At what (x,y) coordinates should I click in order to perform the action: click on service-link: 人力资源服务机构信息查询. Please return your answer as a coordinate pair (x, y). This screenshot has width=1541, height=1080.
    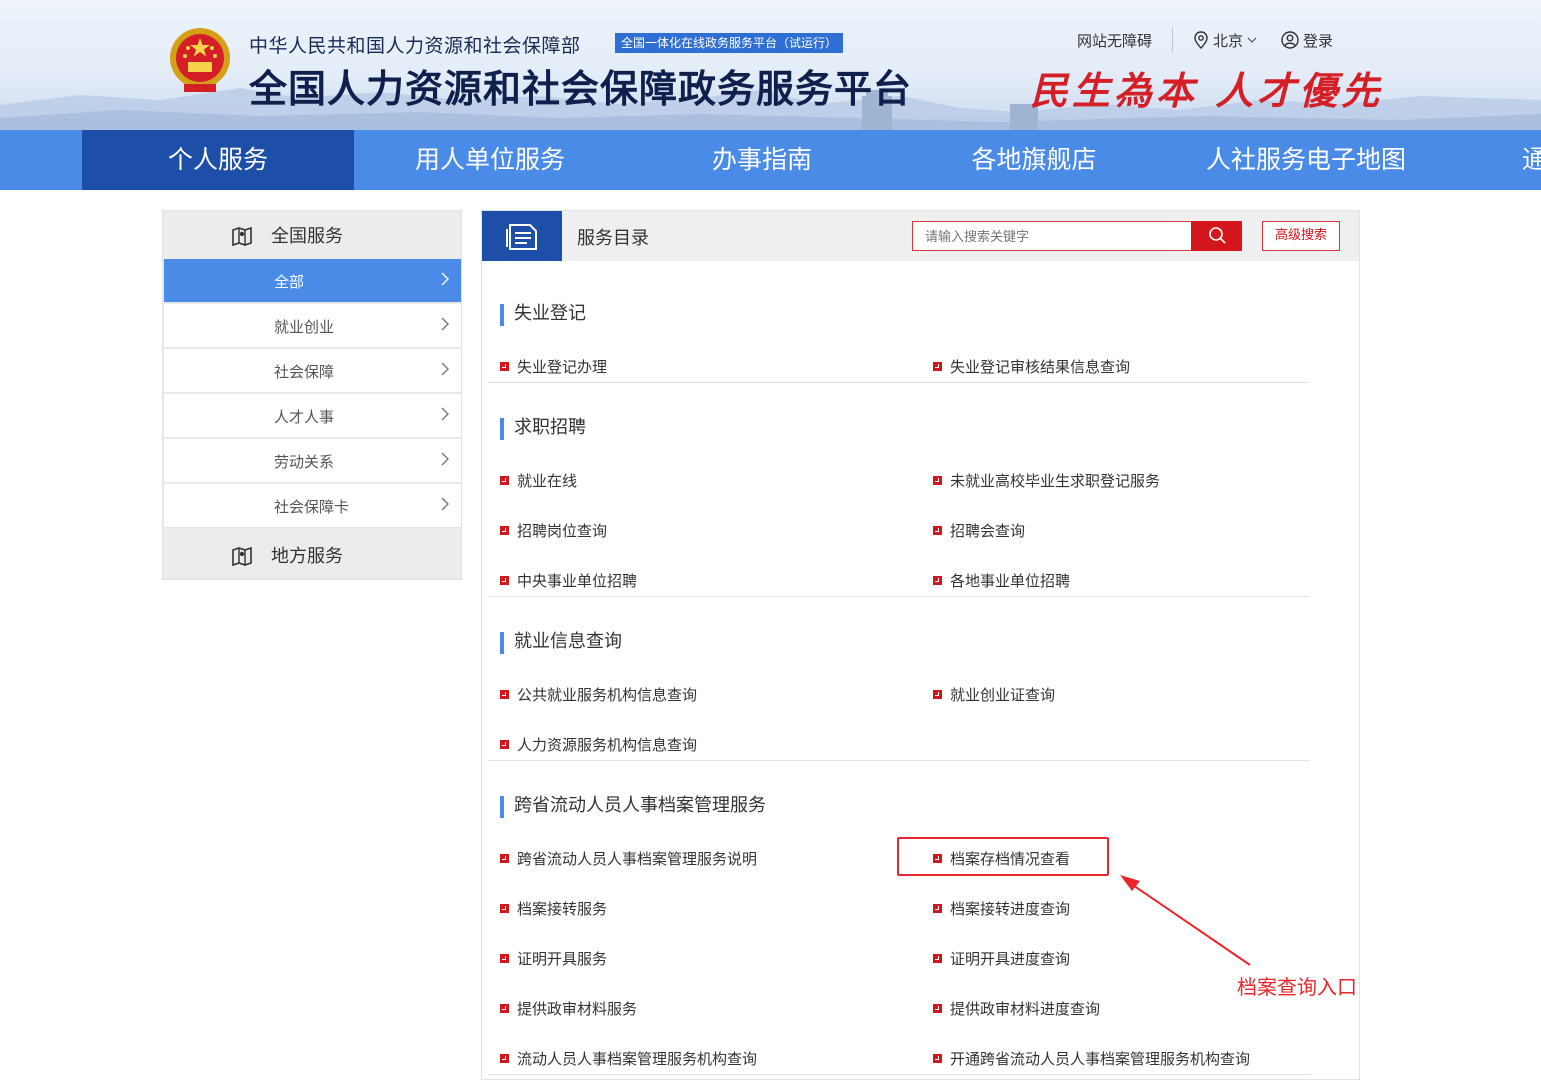
    Looking at the image, I should click on (598, 744).